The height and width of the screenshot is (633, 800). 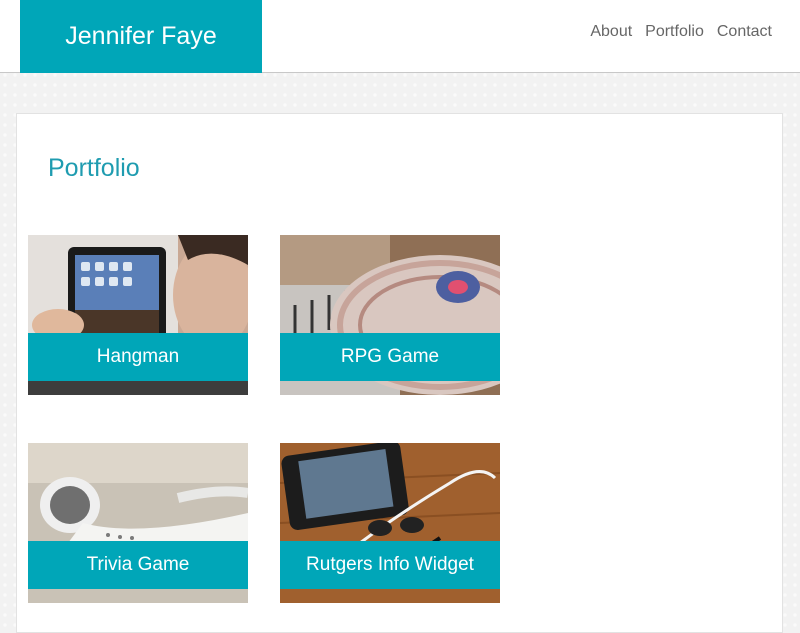 What do you see at coordinates (138, 523) in the screenshot?
I see `portfolio-item-trivia-game: Trivia Game` at bounding box center [138, 523].